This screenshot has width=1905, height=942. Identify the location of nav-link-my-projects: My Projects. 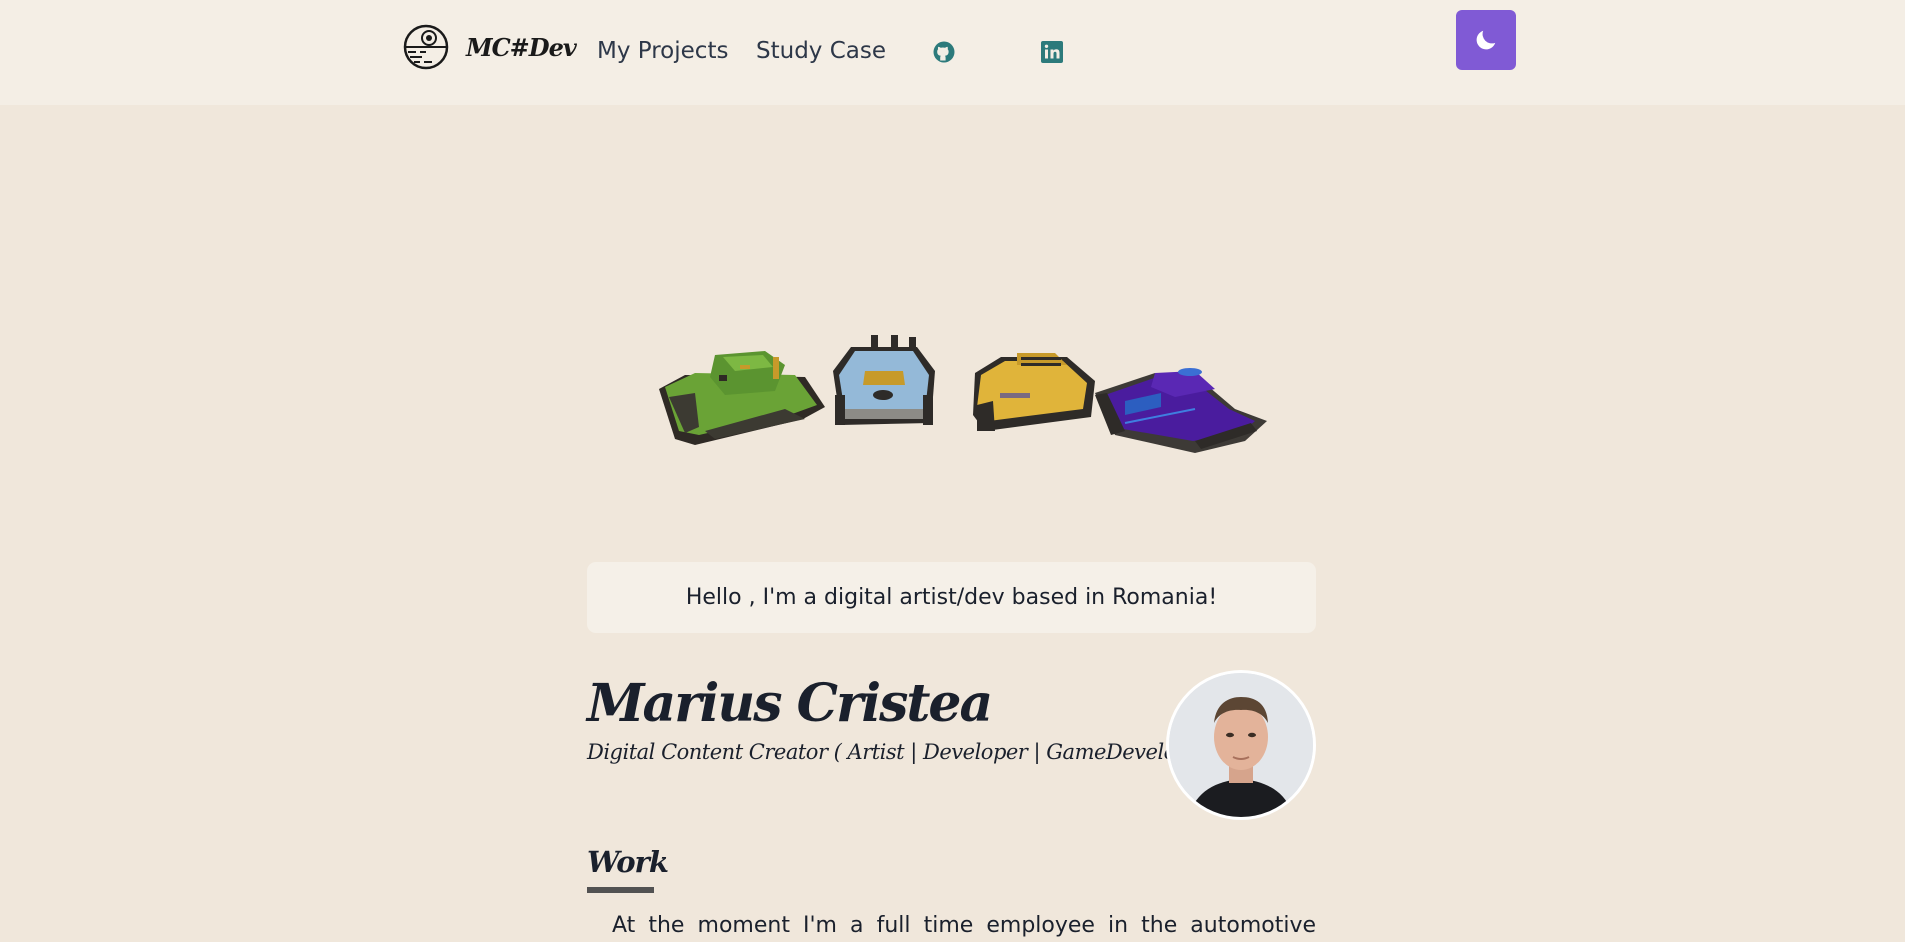
(662, 51).